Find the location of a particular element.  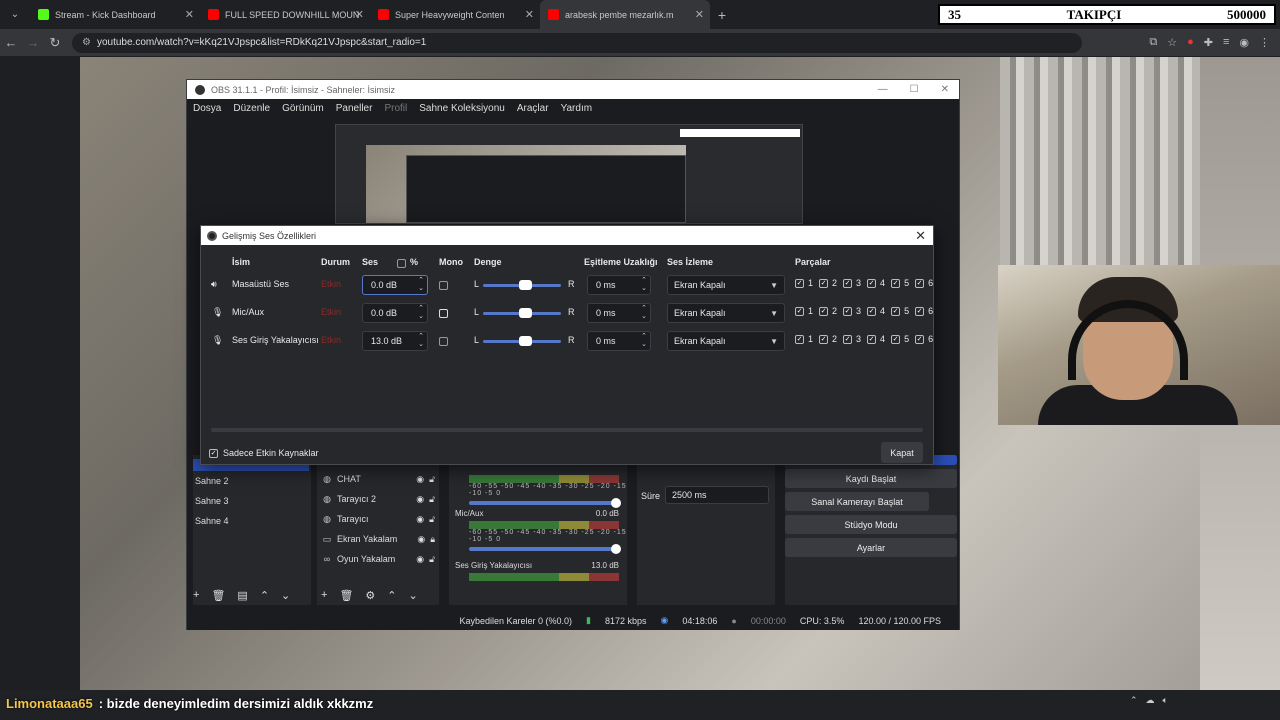

menu-profil: Profil is located at coordinates (395, 108).